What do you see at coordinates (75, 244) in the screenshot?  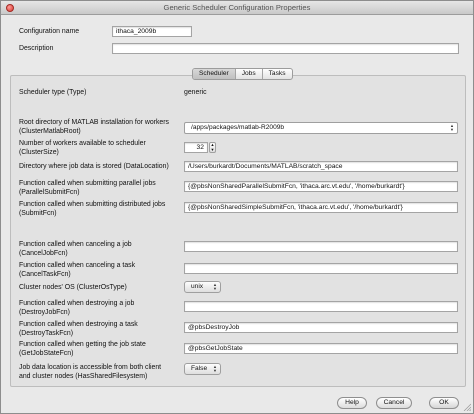 I see `cancel-job-label: Function called when canceling a job` at bounding box center [75, 244].